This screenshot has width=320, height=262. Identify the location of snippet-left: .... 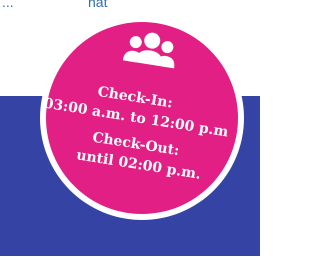
(8, 5).